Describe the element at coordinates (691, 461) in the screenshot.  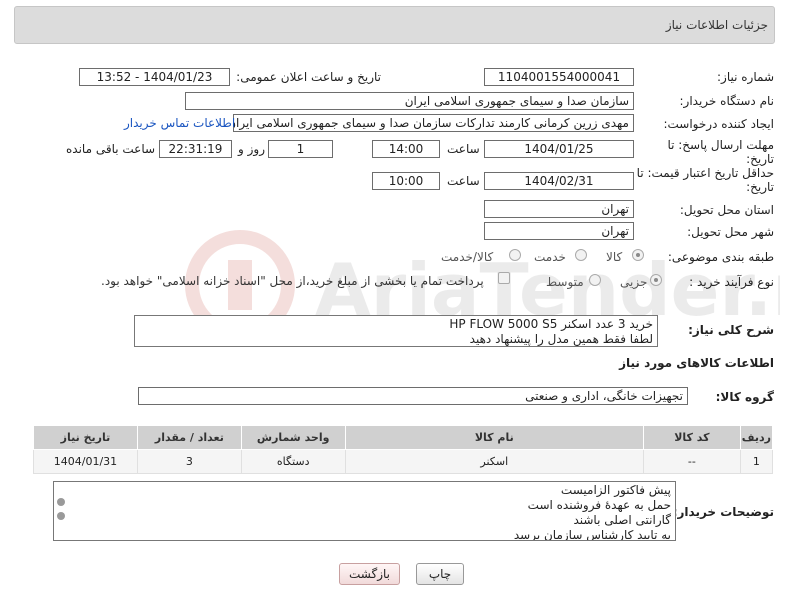
I see `cell-code: --` at that location.